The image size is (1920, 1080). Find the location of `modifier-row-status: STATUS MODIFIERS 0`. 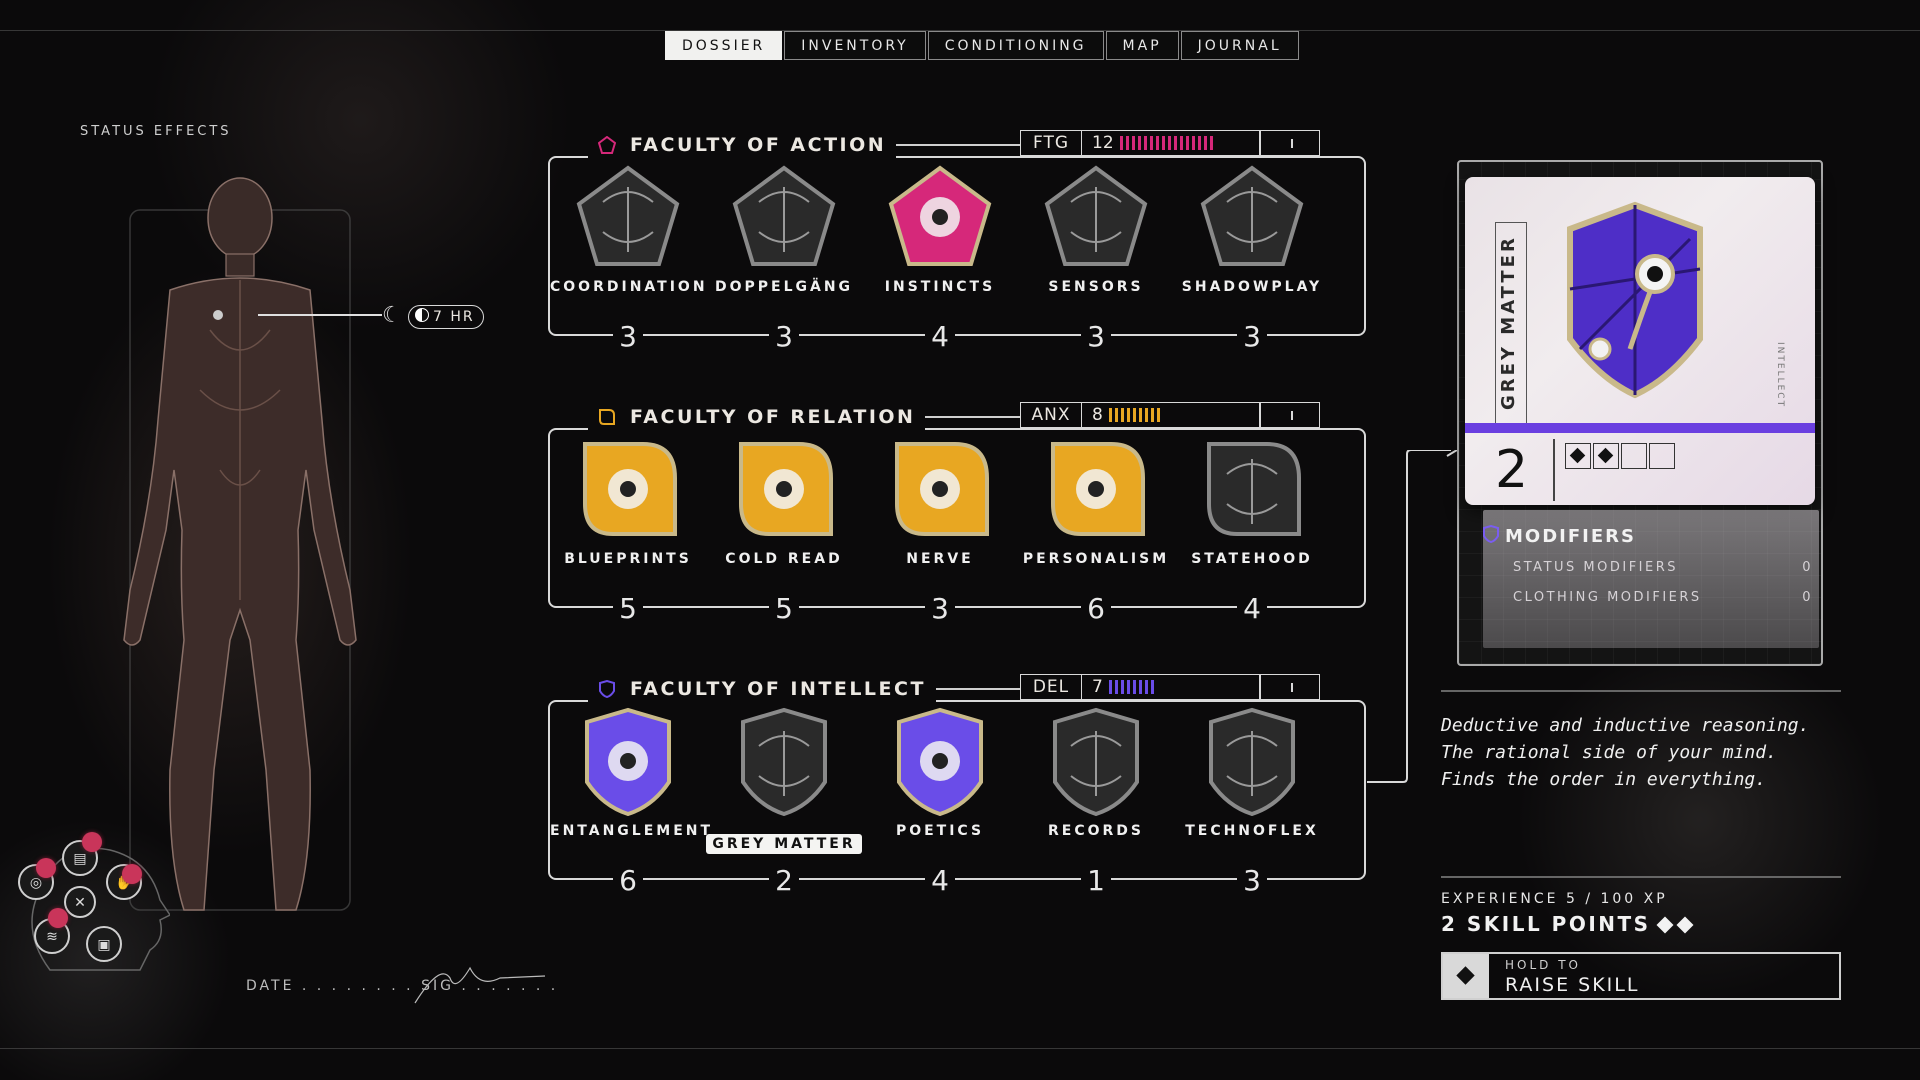

modifier-row-status: STATUS MODIFIERS 0 is located at coordinates (1663, 567).